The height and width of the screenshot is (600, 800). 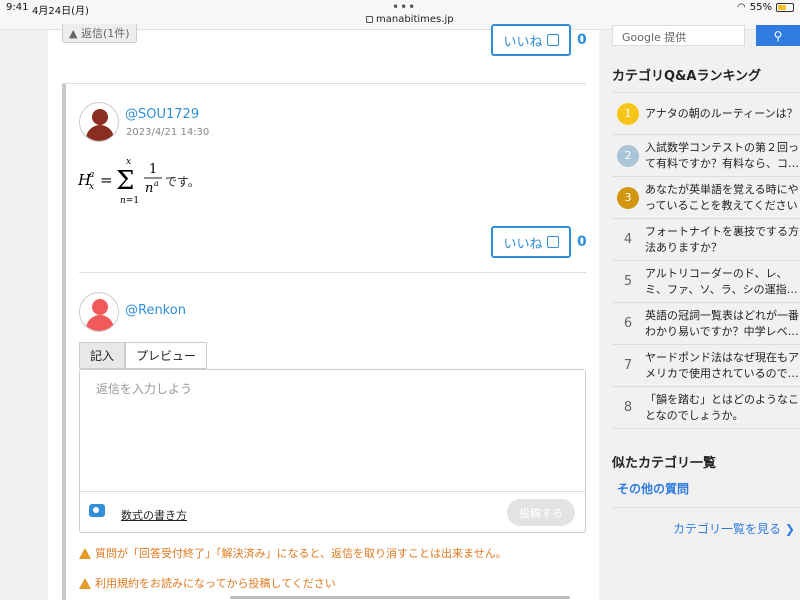 I want to click on similar-categories-title: 似たカテゴリ一覧, so click(x=664, y=463).